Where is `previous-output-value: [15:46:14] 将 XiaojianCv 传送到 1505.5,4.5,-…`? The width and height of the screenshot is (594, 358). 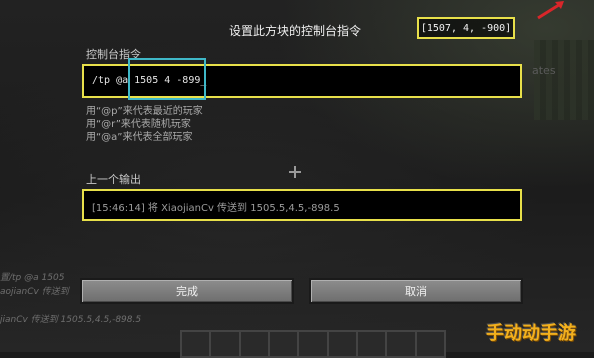
previous-output-value: [15:46:14] 将 XiaojianCv 传送到 1505.5,4.5,-… is located at coordinates (216, 208).